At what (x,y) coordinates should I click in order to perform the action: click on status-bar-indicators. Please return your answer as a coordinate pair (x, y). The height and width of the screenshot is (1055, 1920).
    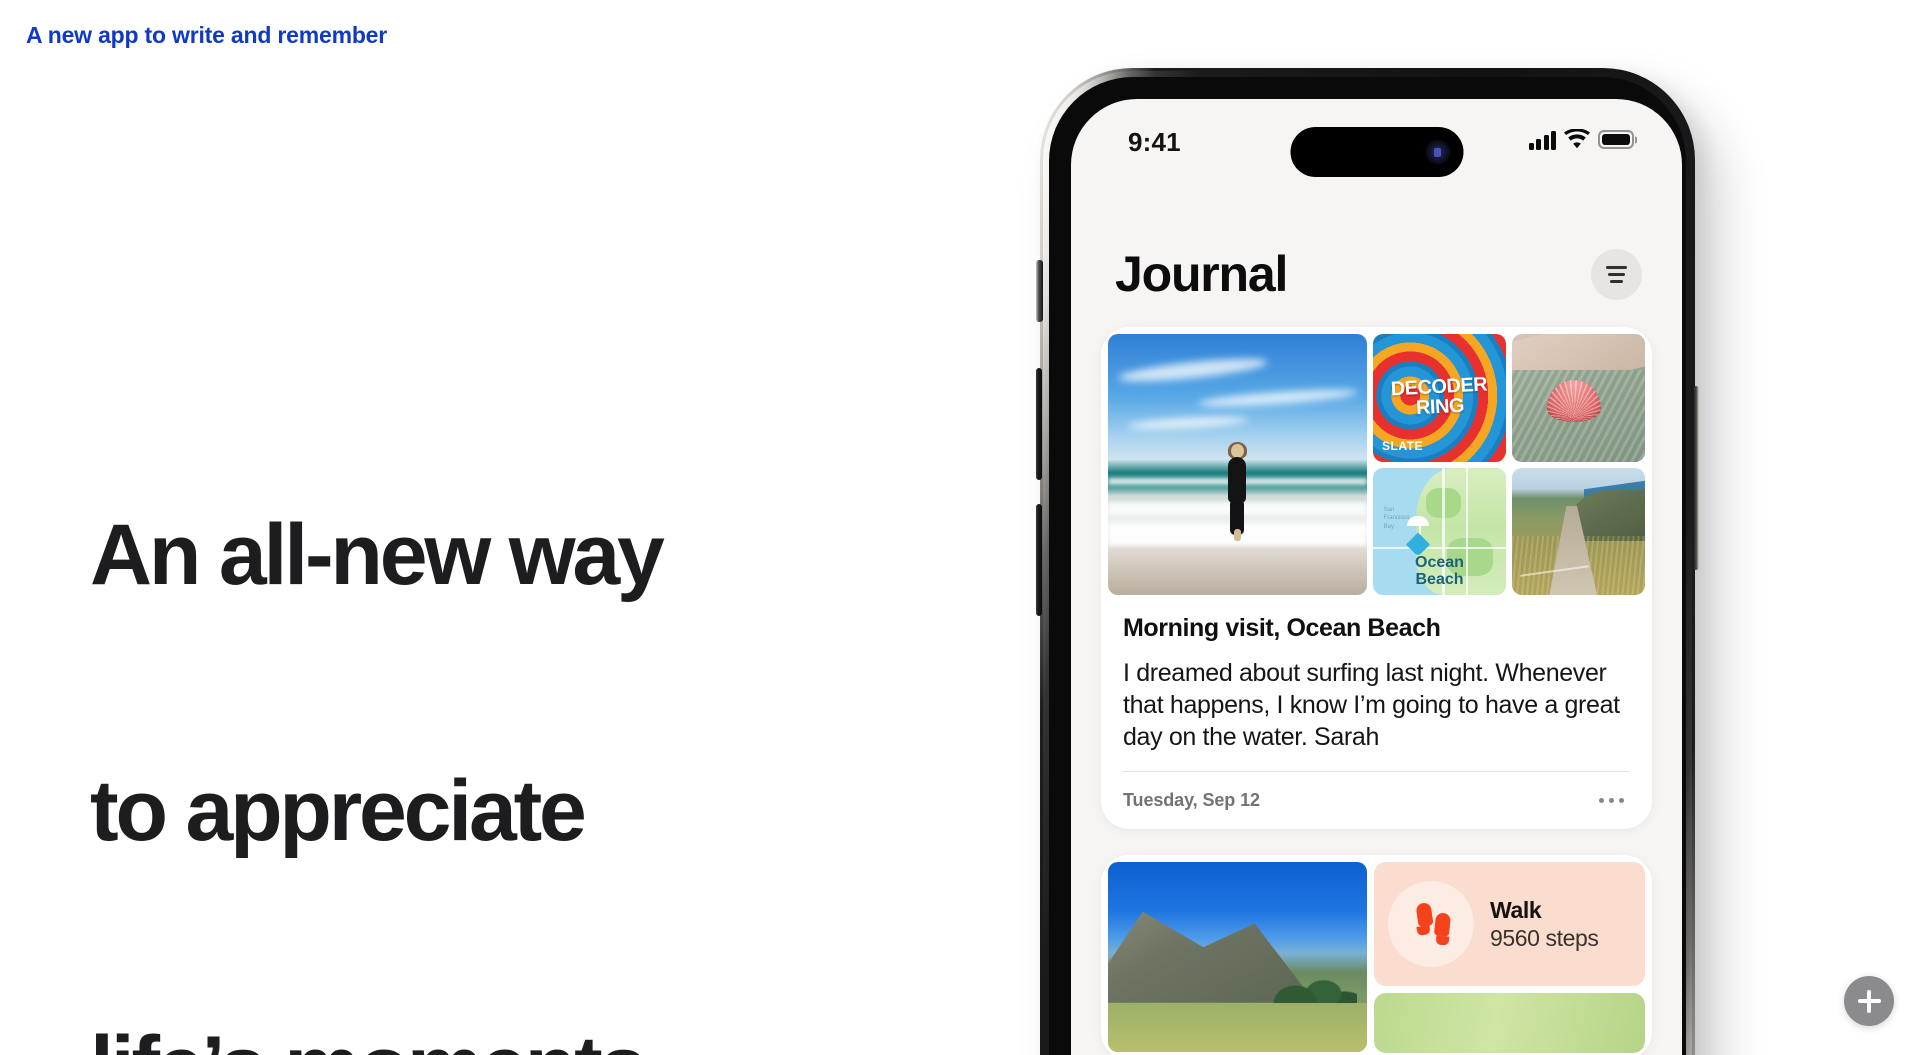
    Looking at the image, I should click on (1581, 139).